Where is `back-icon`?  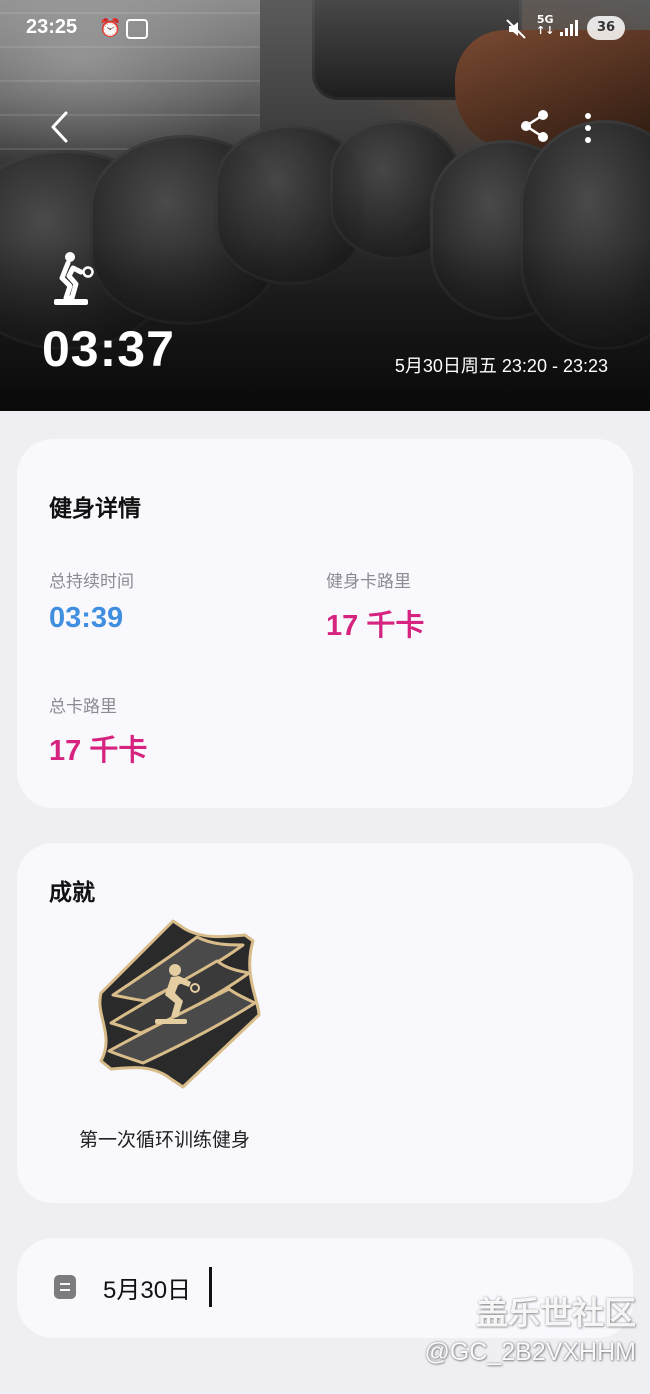 back-icon is located at coordinates (59, 127).